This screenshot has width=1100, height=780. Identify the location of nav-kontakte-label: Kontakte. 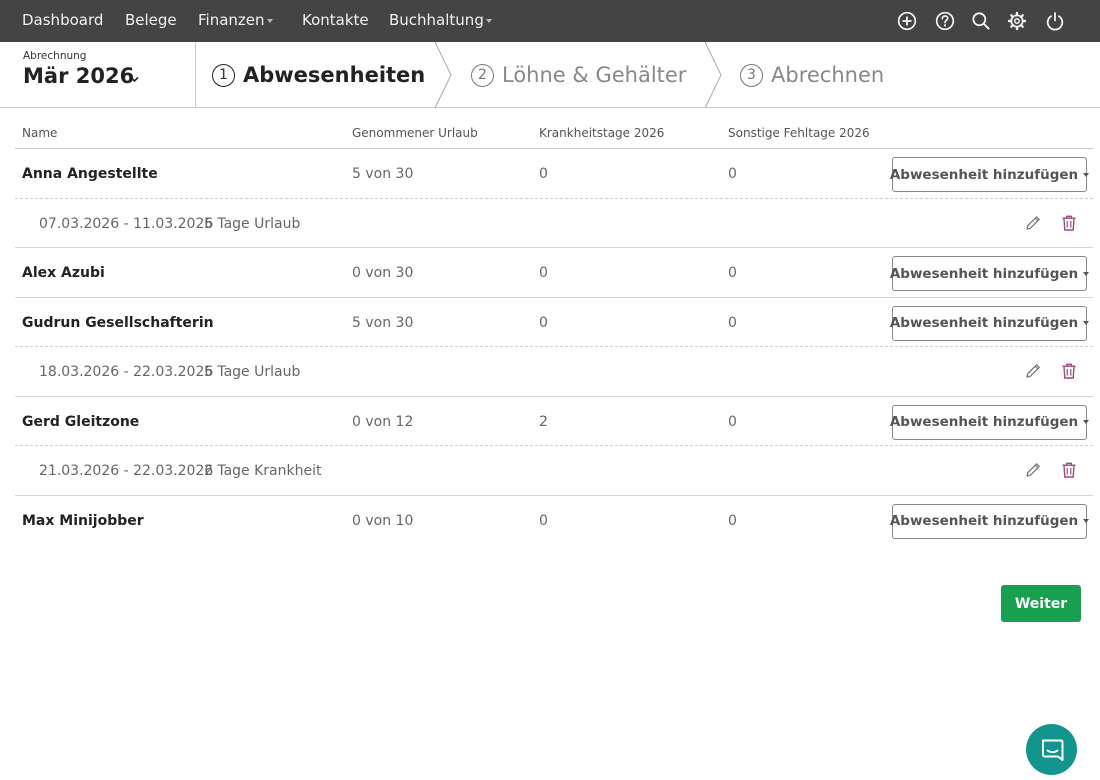
(335, 20).